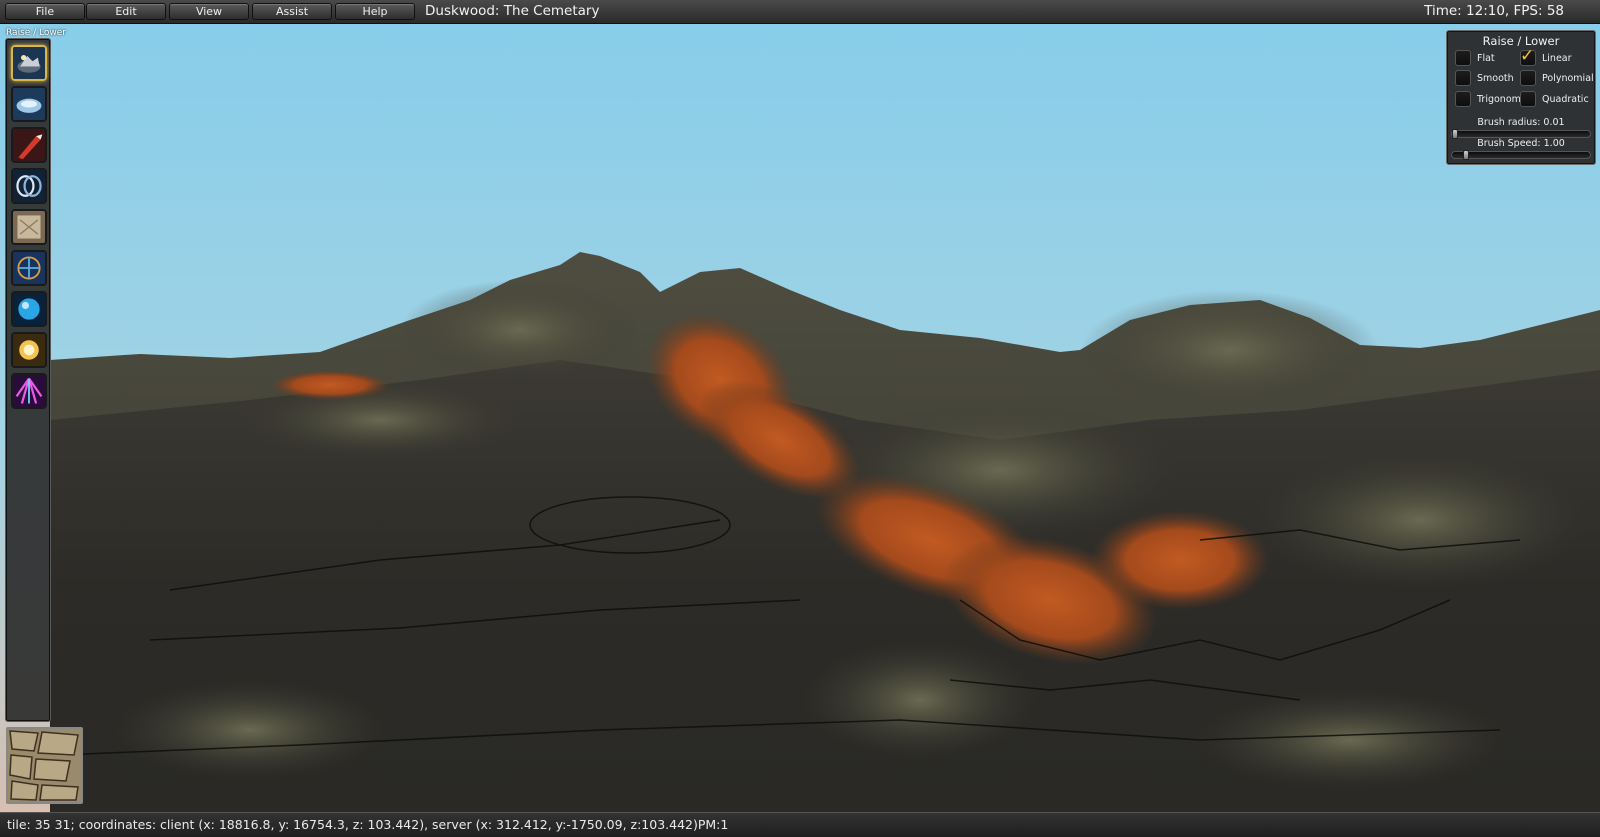 The image size is (1600, 837). I want to click on ground-texture-swatch, so click(44, 765).